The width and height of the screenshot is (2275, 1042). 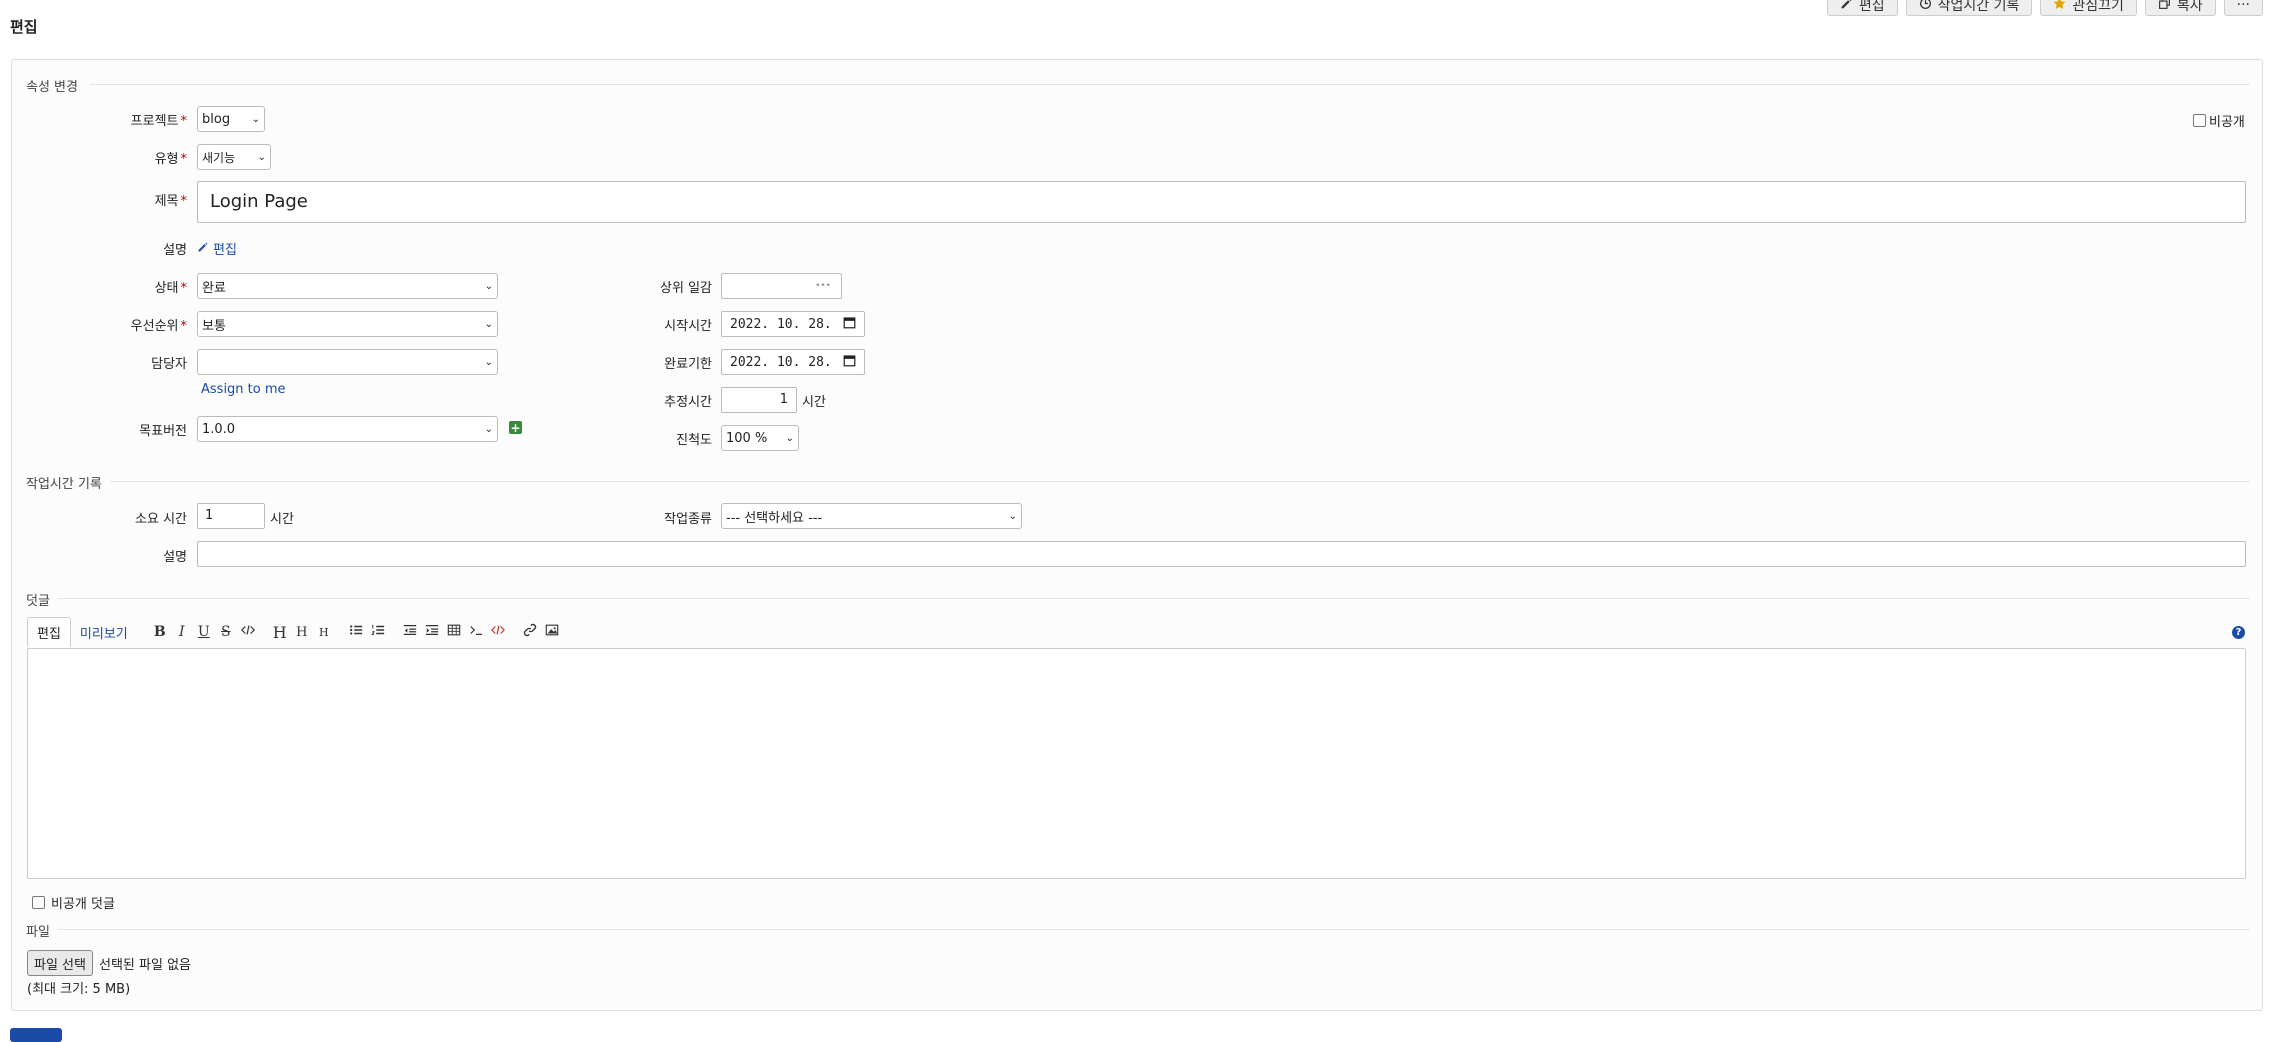 I want to click on indent-icon, so click(x=432, y=632).